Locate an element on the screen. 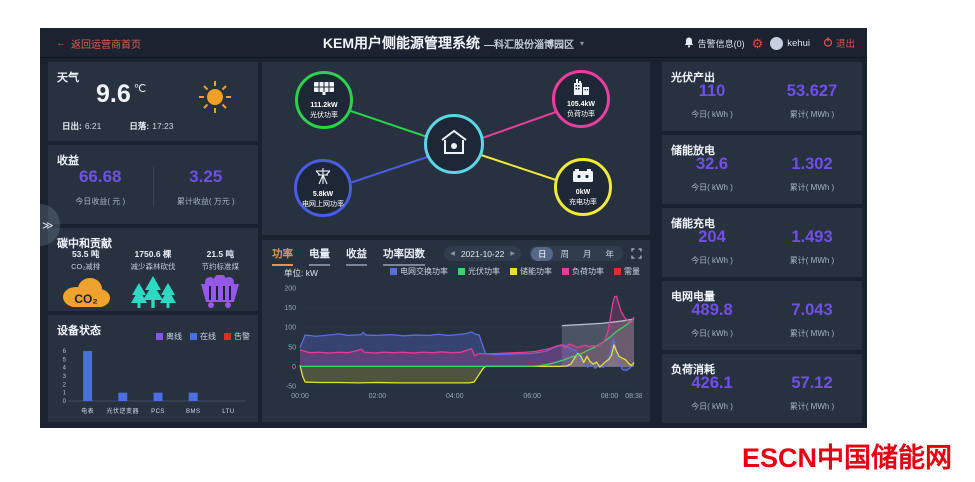  factory-icon is located at coordinates (581, 89).